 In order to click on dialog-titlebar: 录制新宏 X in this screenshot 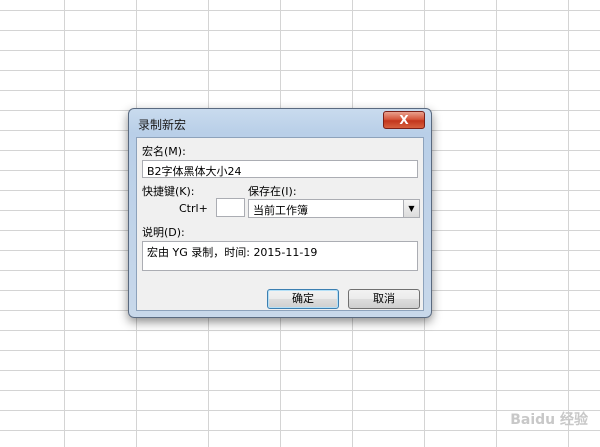, I will do `click(280, 123)`.